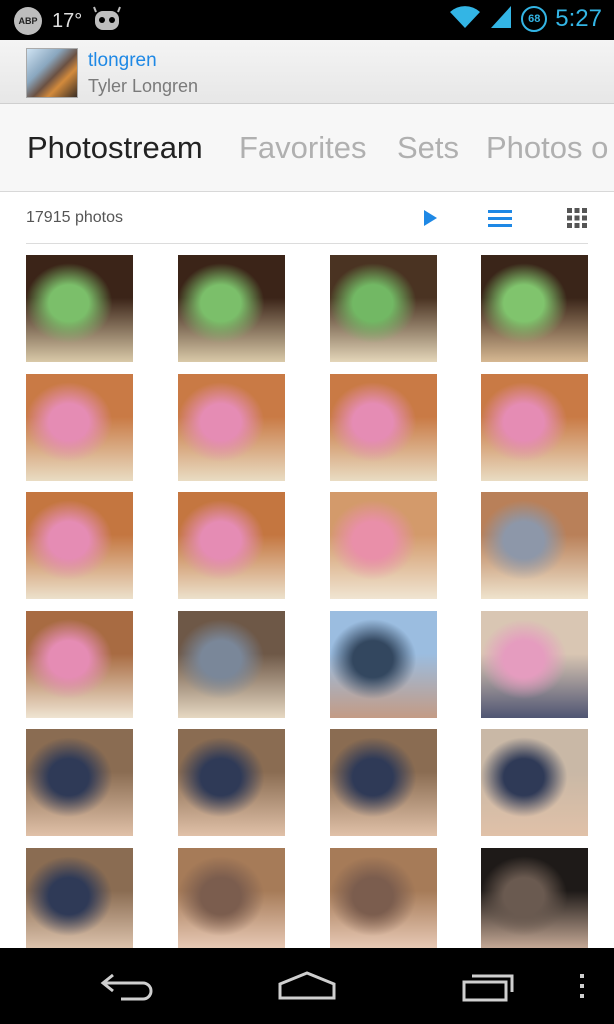 The image size is (614, 1024). Describe the element at coordinates (307, 72) in the screenshot. I see `user-header: tlongren Tyler Longren` at that location.